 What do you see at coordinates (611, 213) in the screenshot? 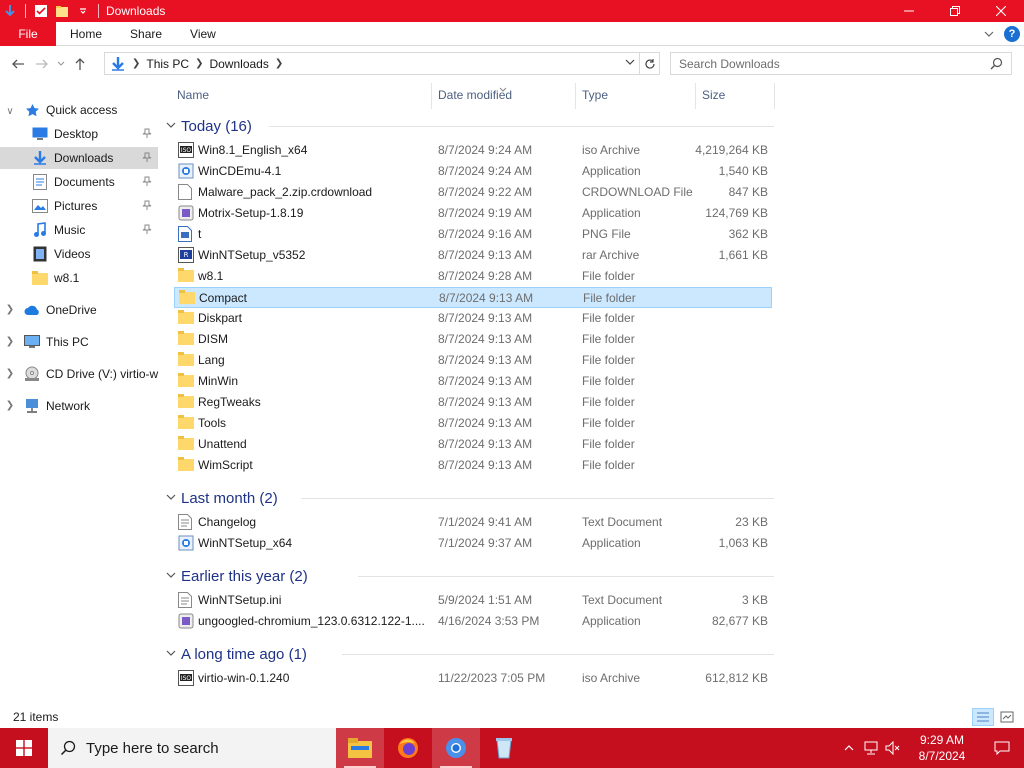
I see `file-type: Application` at bounding box center [611, 213].